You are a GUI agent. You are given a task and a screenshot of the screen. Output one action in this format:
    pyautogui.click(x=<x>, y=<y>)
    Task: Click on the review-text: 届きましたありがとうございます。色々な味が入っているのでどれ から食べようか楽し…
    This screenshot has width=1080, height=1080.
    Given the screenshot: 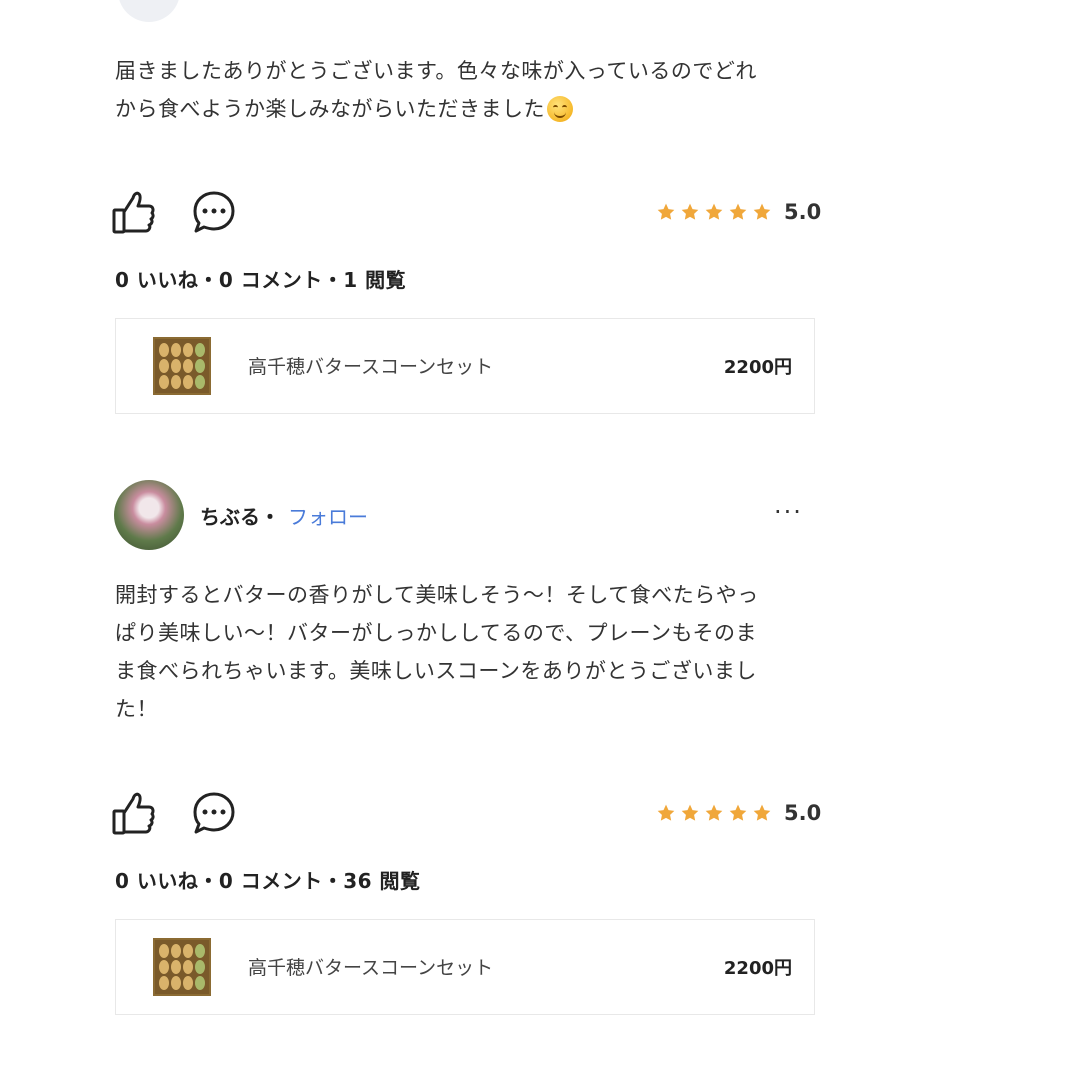 What is the action you would take?
    pyautogui.click(x=436, y=90)
    